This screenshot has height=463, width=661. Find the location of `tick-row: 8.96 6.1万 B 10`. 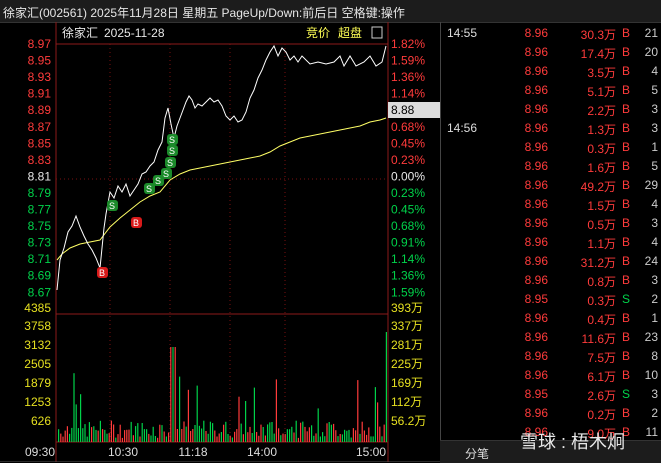

tick-row: 8.96 6.1万 B 10 is located at coordinates (551, 375).